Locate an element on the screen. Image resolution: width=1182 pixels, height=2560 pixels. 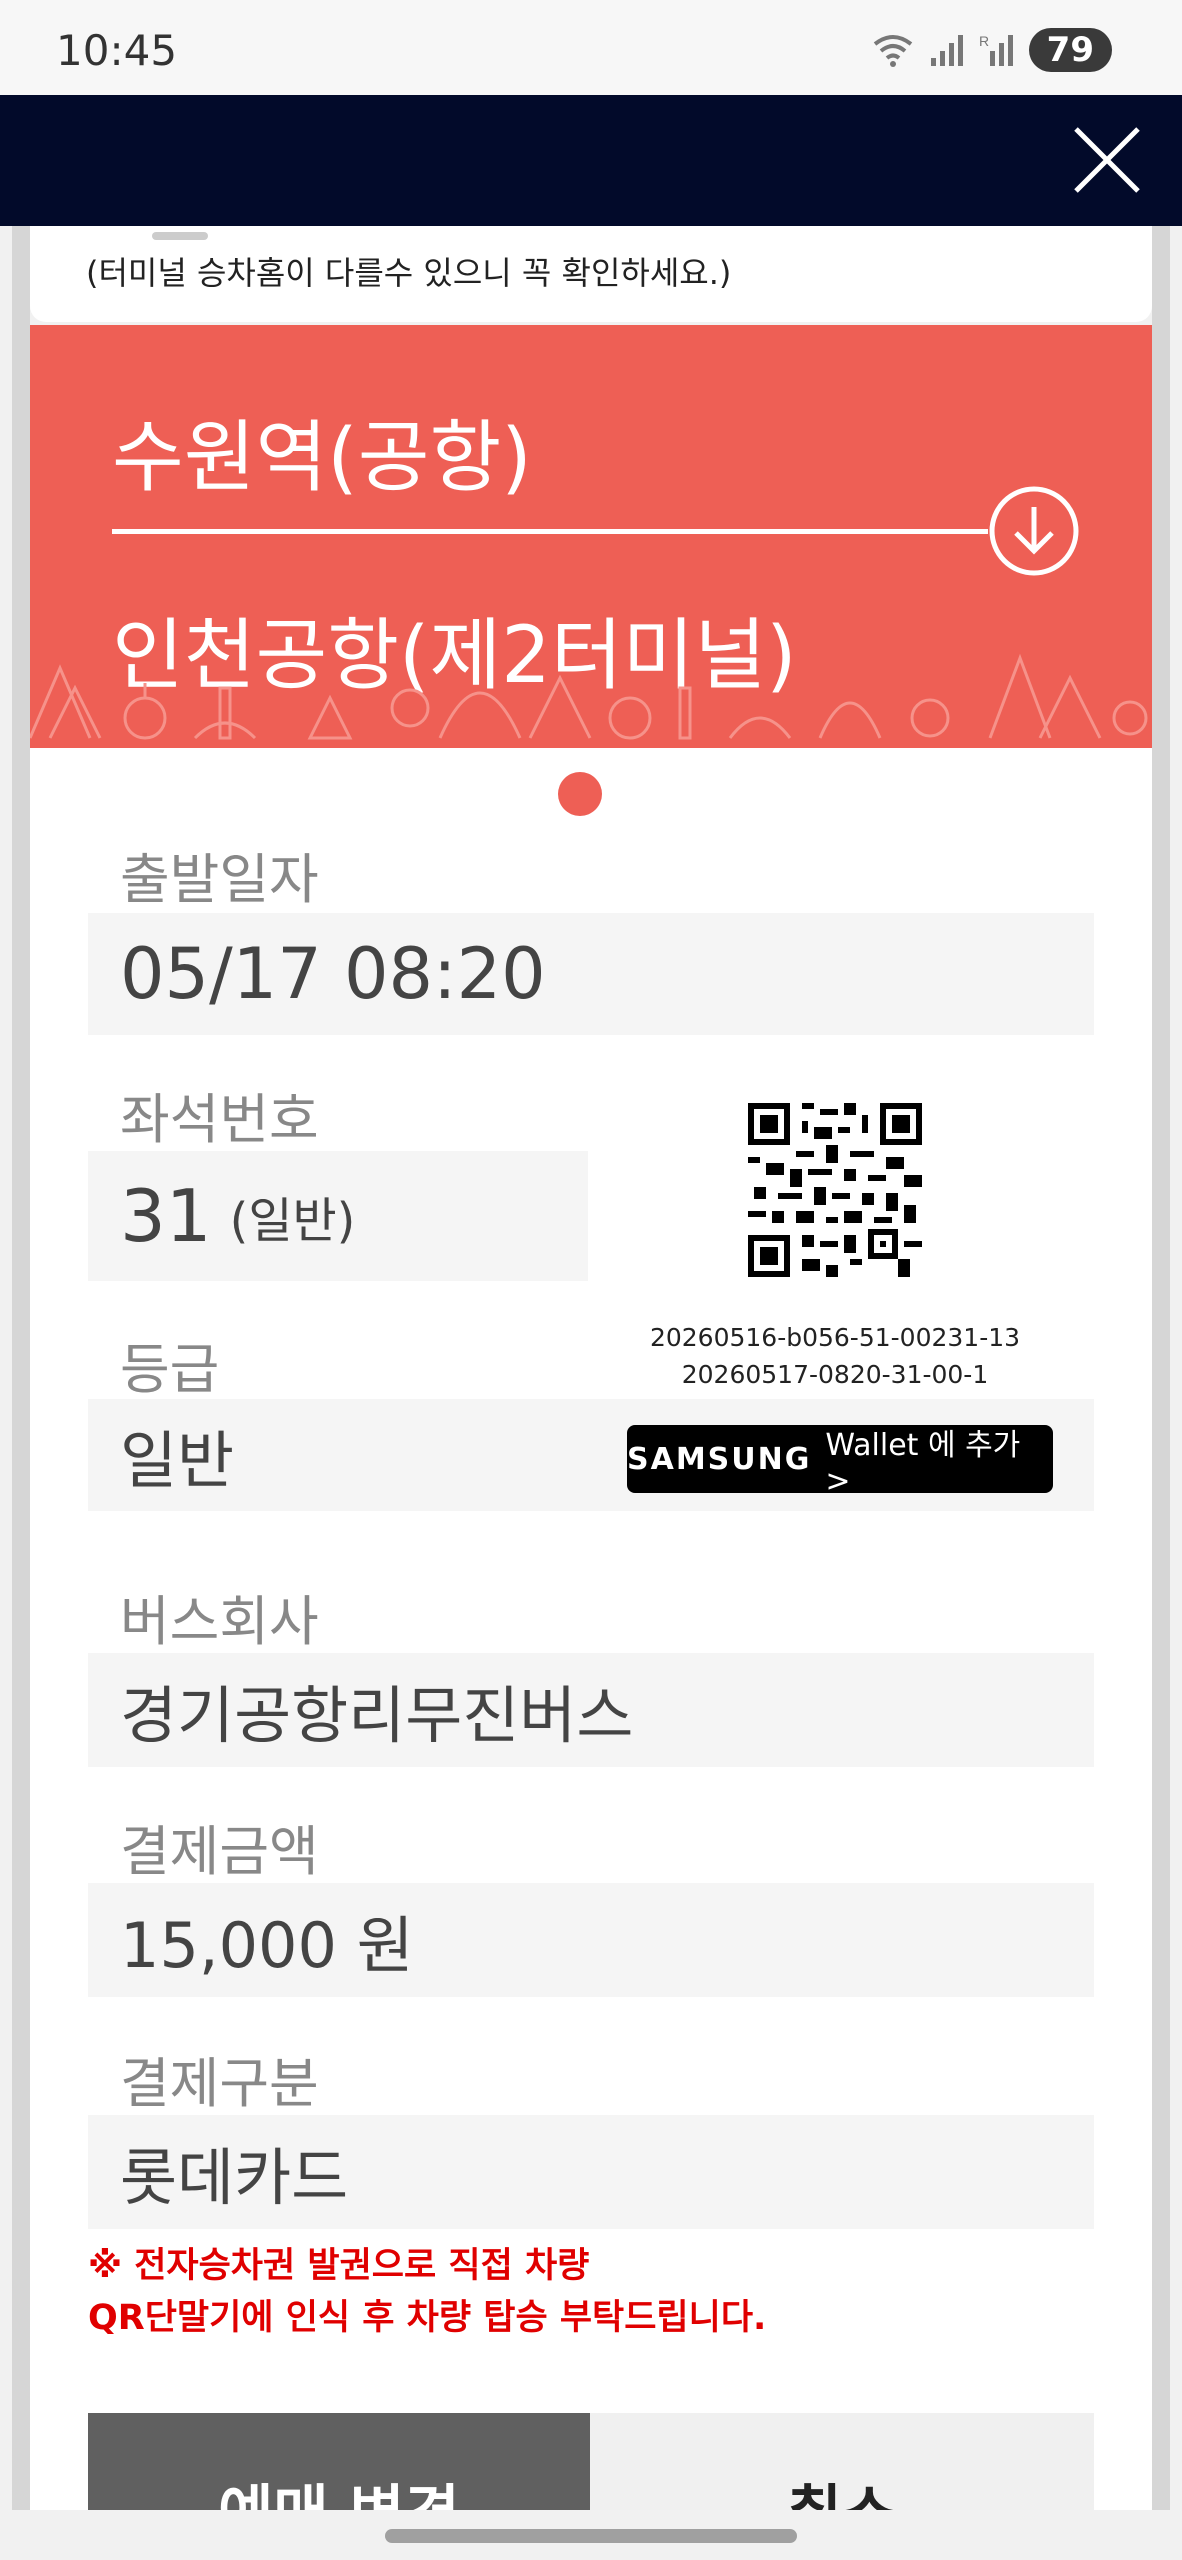
seat-value: 31 (일반) is located at coordinates (338, 1216).